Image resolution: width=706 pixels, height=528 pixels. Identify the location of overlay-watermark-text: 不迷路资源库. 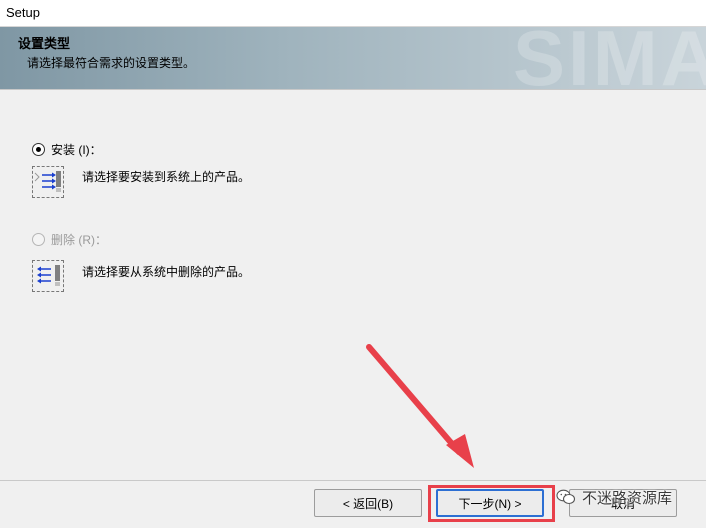
(627, 498).